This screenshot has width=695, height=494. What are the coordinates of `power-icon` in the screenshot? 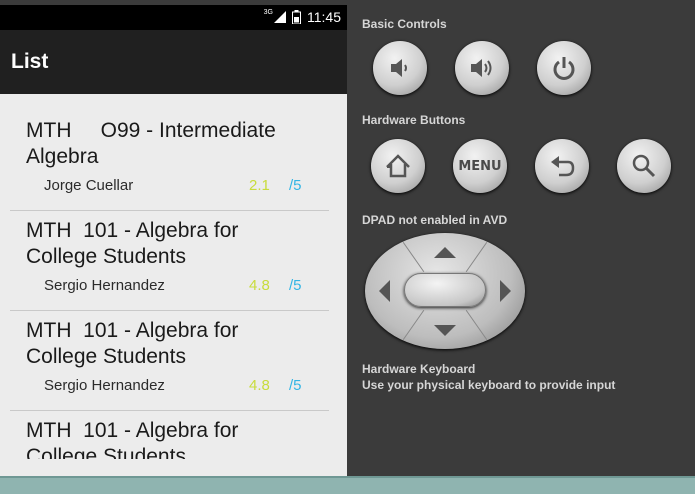 It's located at (564, 68).